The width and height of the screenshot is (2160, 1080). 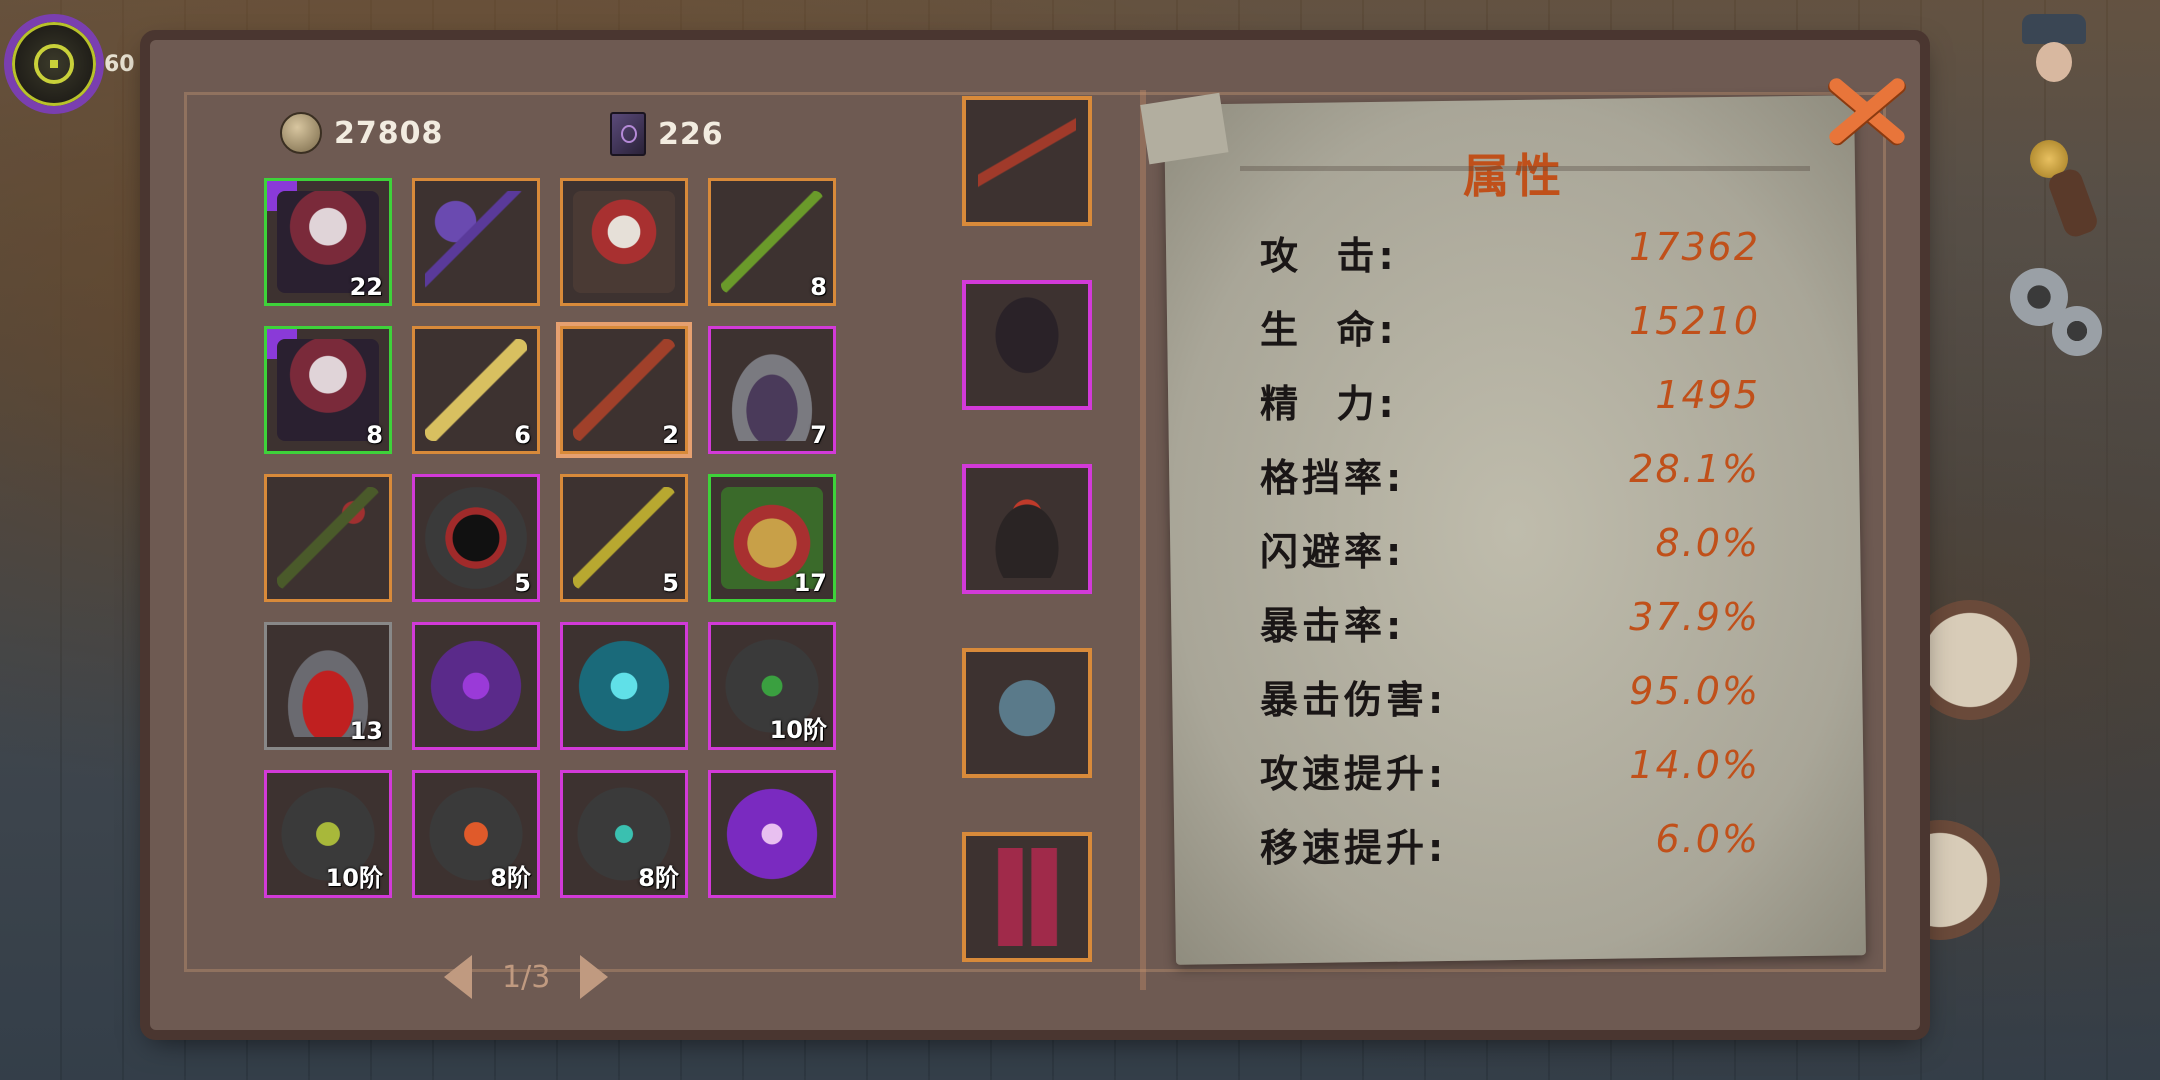 What do you see at coordinates (1515, 176) in the screenshot?
I see `stats-title: 属性` at bounding box center [1515, 176].